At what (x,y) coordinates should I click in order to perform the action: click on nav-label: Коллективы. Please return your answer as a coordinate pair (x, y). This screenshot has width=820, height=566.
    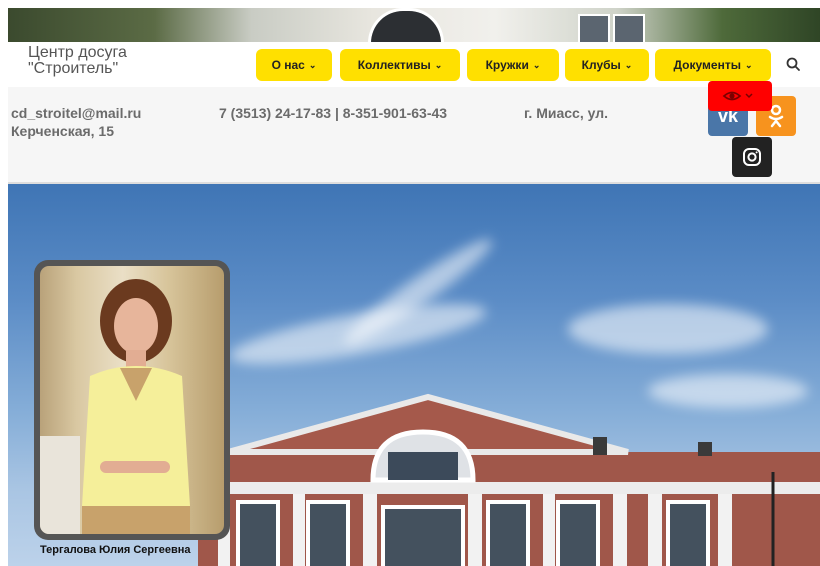
    Looking at the image, I should click on (394, 65).